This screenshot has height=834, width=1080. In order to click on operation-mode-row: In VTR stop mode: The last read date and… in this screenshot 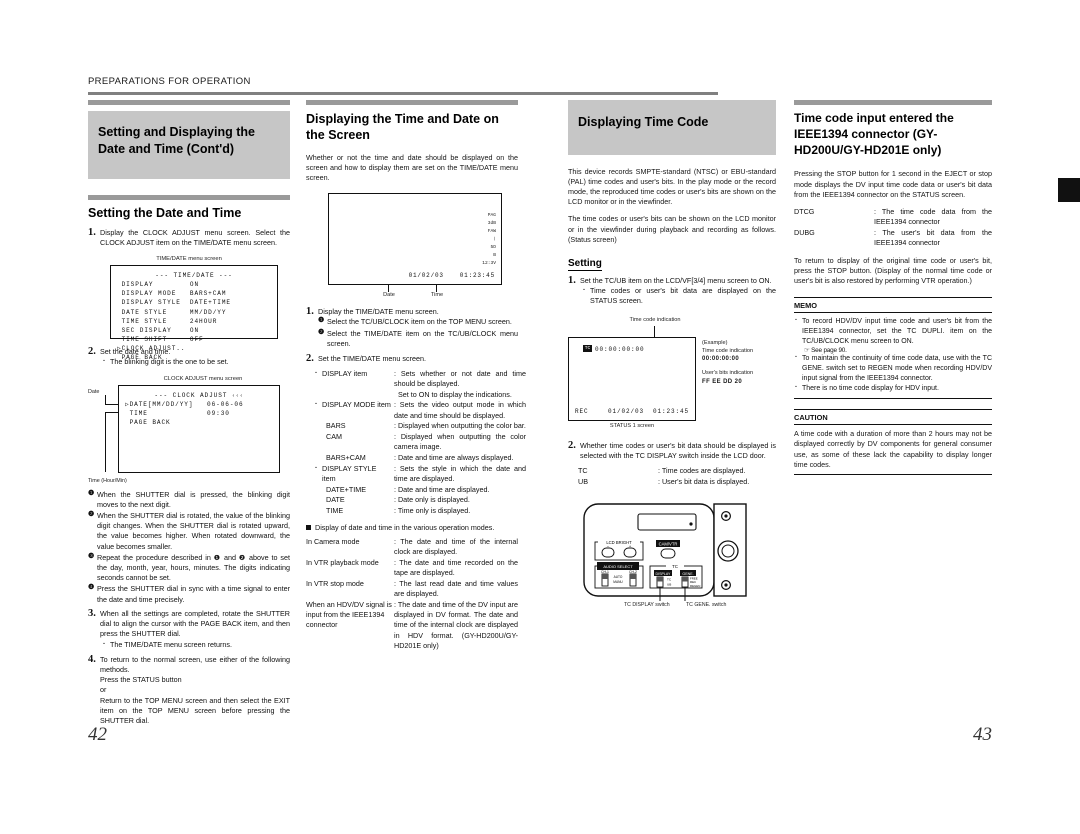, I will do `click(412, 589)`.